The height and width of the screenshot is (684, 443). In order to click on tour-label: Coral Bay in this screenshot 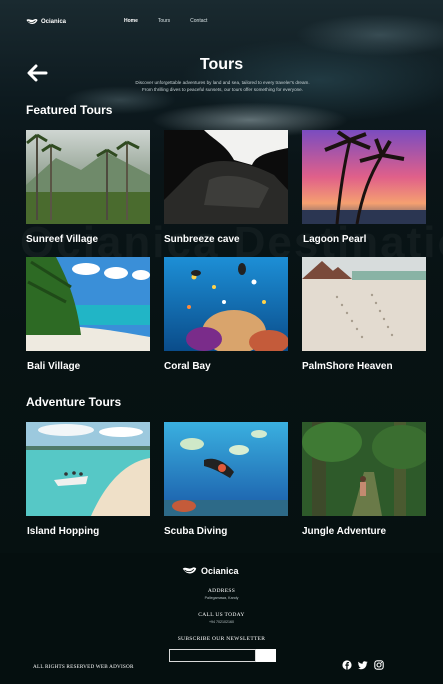, I will do `click(187, 366)`.